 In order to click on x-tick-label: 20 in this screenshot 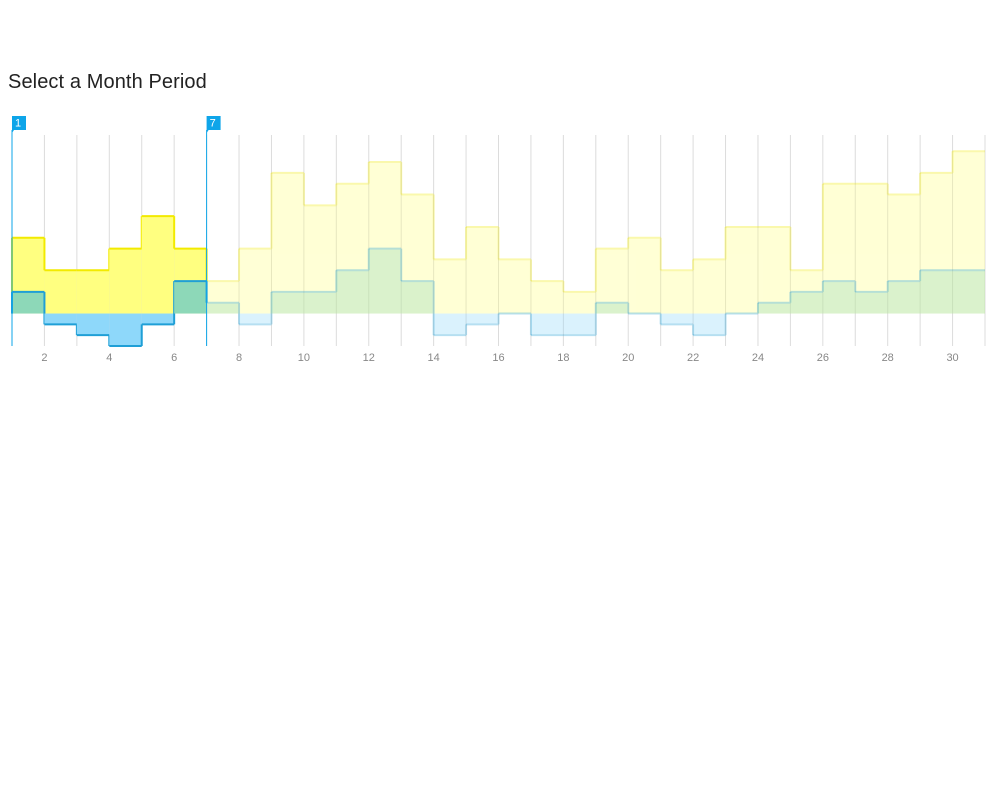, I will do `click(628, 358)`.